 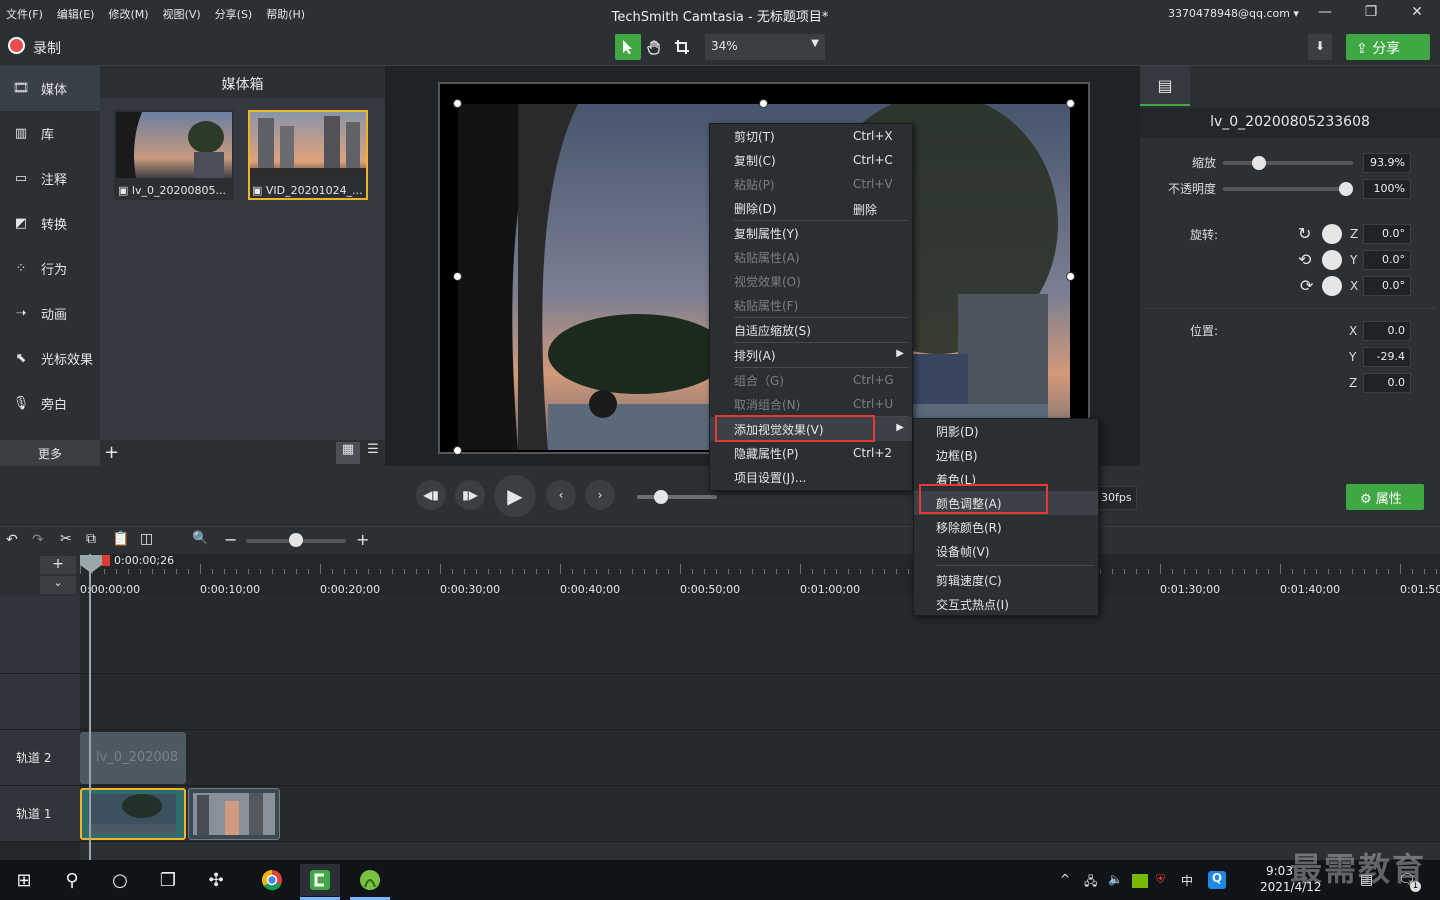 I want to click on sidebar-item-animations: ➝ 动画, so click(x=50, y=313).